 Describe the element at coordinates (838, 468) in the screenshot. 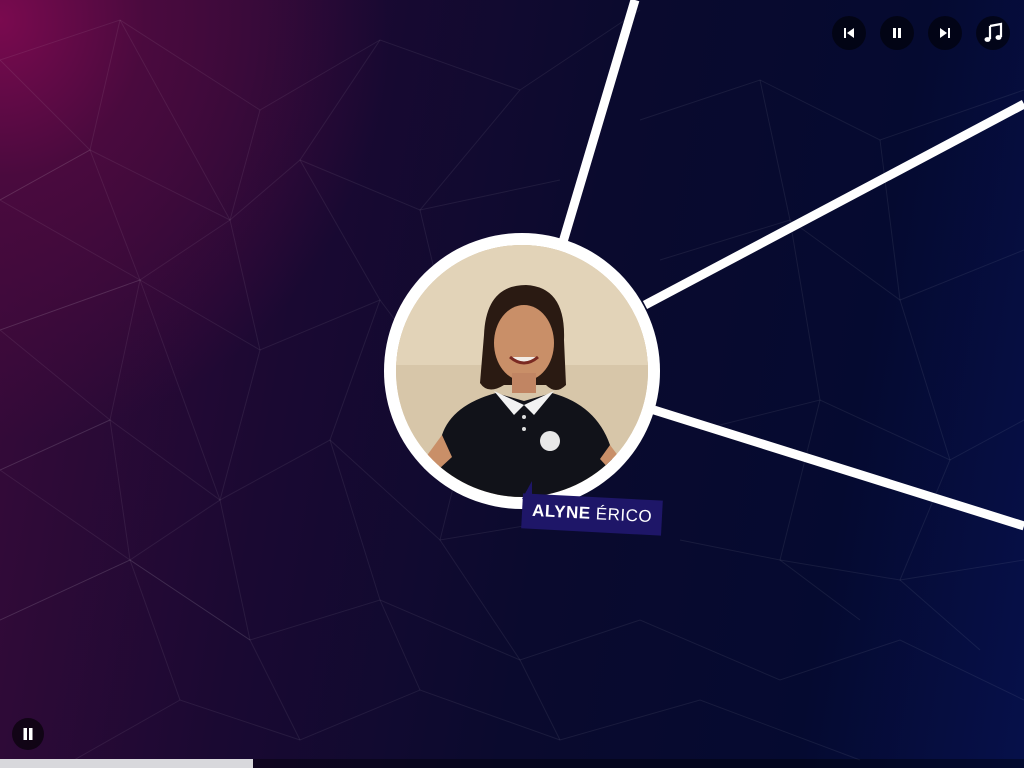

I see `connector-line-bottom` at that location.